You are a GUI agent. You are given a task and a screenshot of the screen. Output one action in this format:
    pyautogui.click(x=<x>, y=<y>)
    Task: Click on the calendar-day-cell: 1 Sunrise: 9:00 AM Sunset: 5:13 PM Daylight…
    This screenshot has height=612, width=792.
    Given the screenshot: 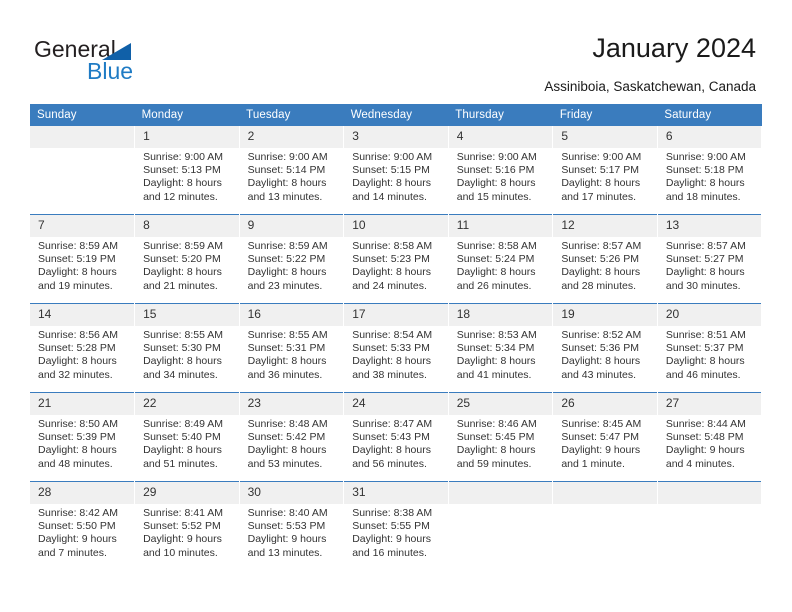 What is the action you would take?
    pyautogui.click(x=187, y=170)
    